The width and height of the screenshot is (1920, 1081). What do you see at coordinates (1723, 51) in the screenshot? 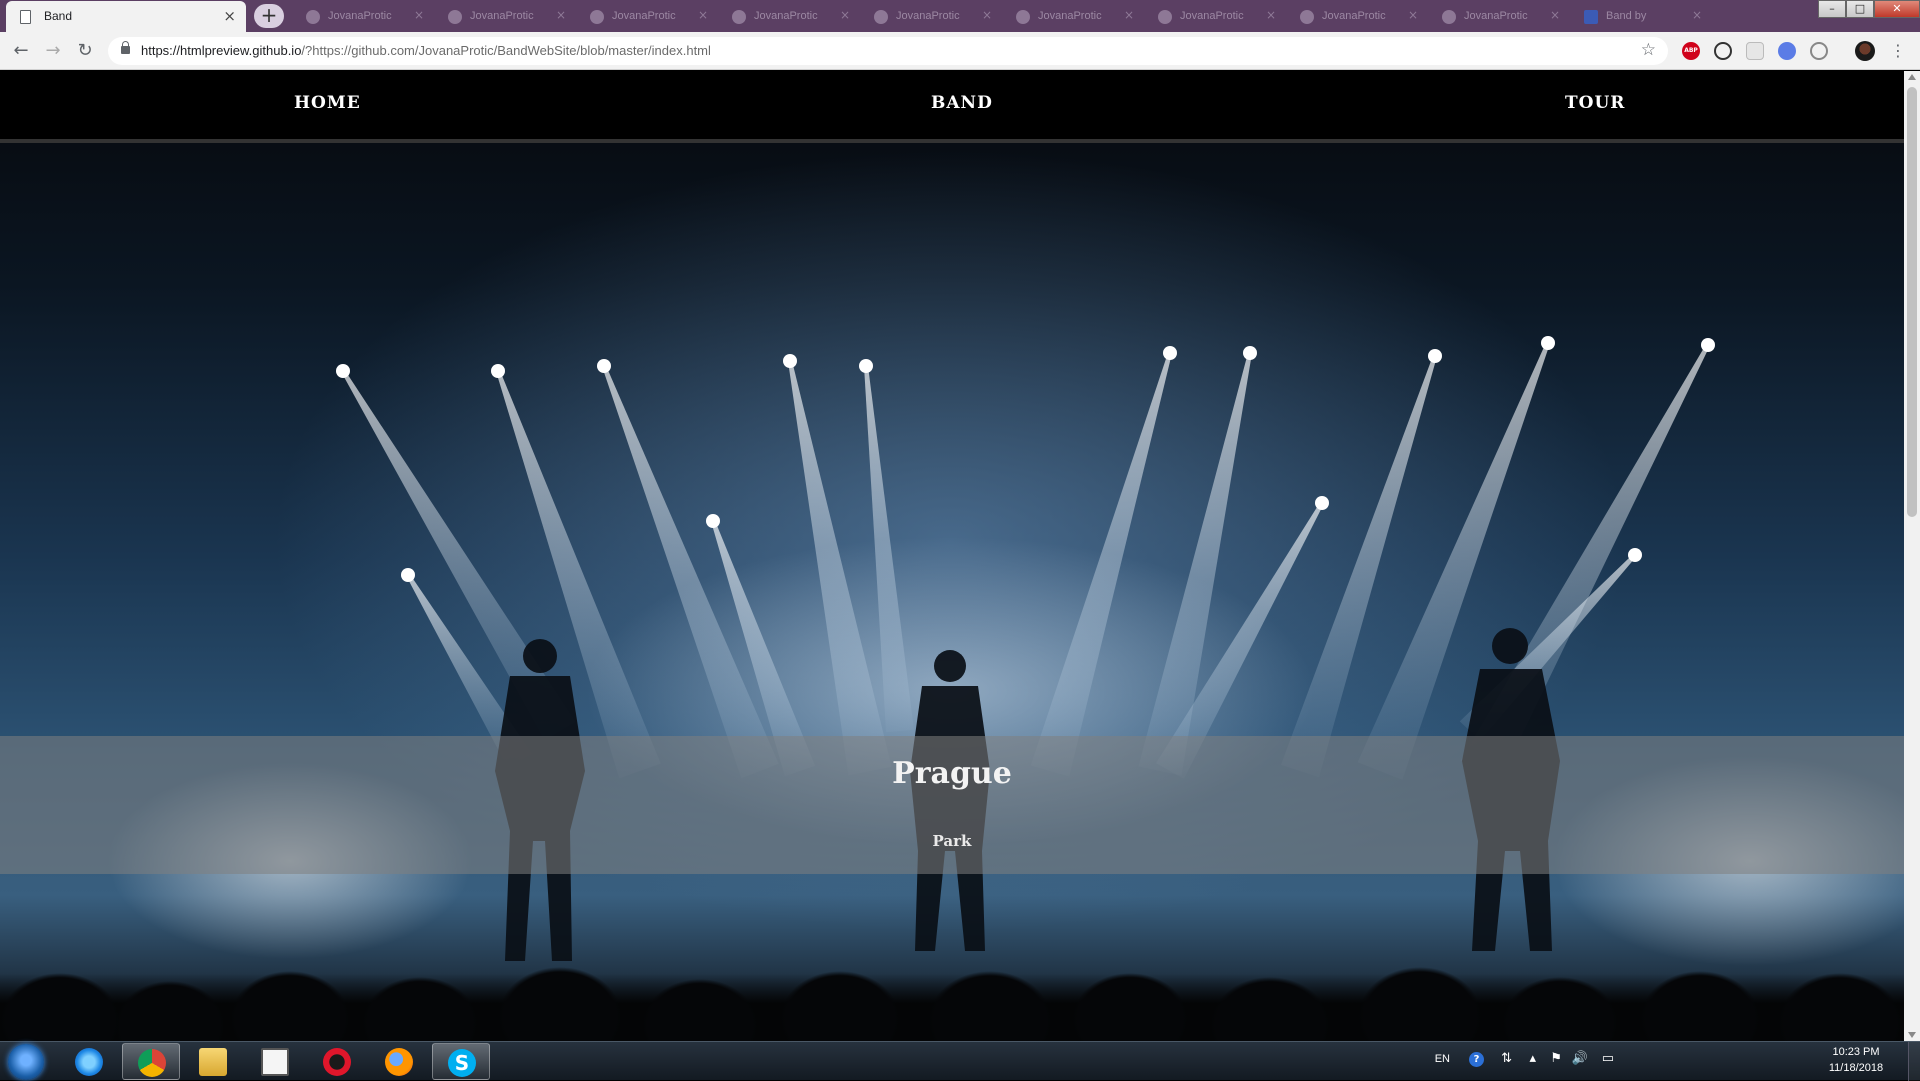
I see `extension-sync-icon` at bounding box center [1723, 51].